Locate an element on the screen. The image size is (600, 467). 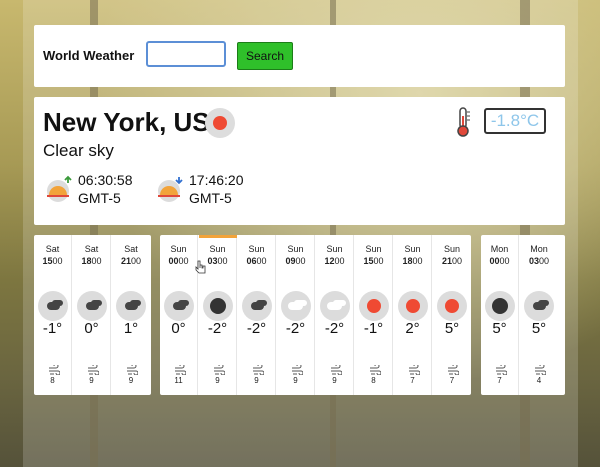
forecast-slot: Sat 1800 0° 9 is located at coordinates (92, 315).